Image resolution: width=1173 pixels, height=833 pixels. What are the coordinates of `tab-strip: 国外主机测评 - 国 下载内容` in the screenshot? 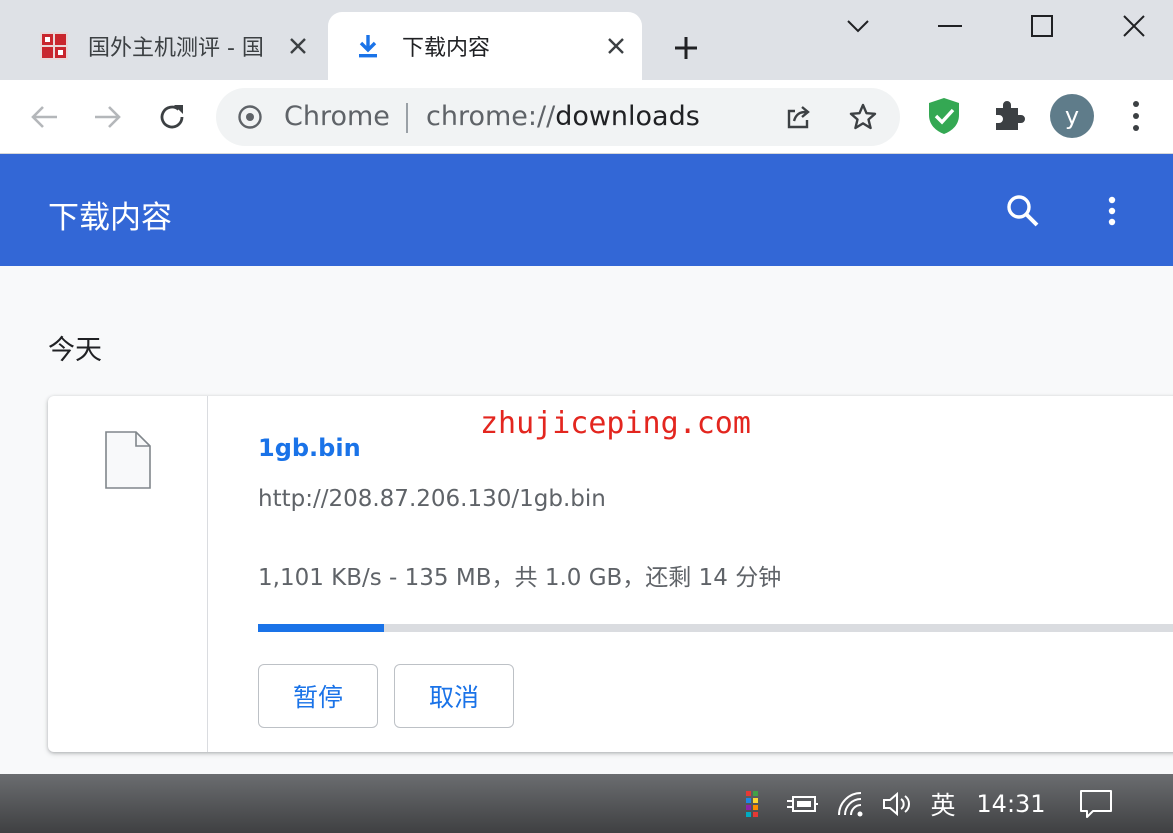 It's located at (586, 40).